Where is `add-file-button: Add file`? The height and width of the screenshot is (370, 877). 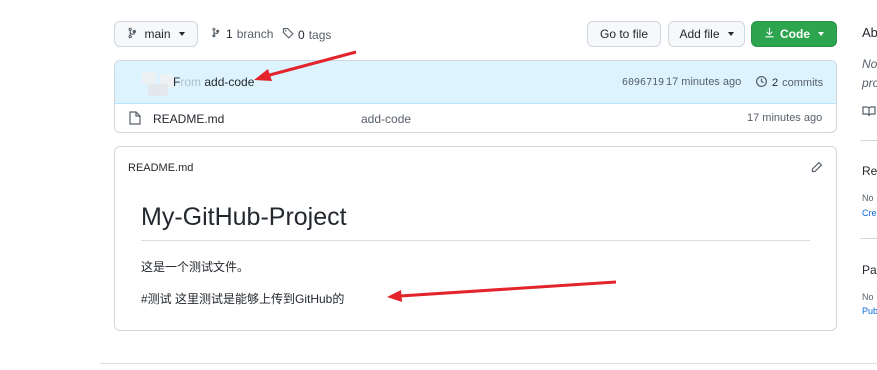
add-file-button: Add file is located at coordinates (706, 34).